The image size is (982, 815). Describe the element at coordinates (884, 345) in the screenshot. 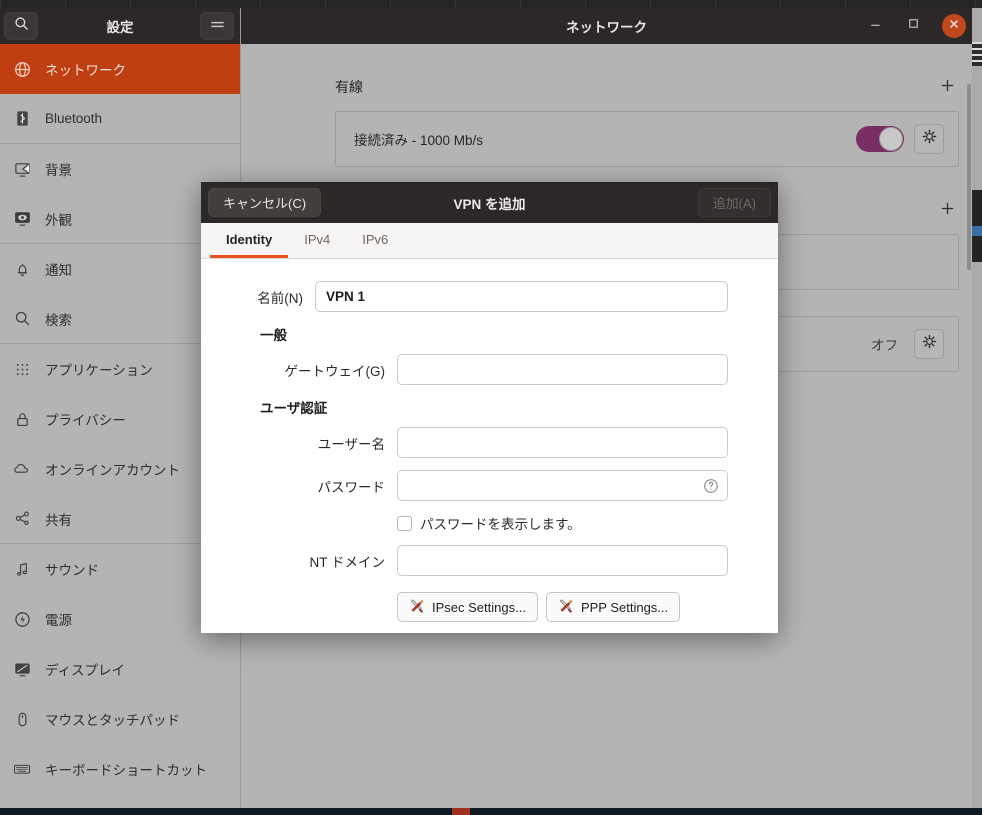

I see `proxy-state: オフ` at that location.